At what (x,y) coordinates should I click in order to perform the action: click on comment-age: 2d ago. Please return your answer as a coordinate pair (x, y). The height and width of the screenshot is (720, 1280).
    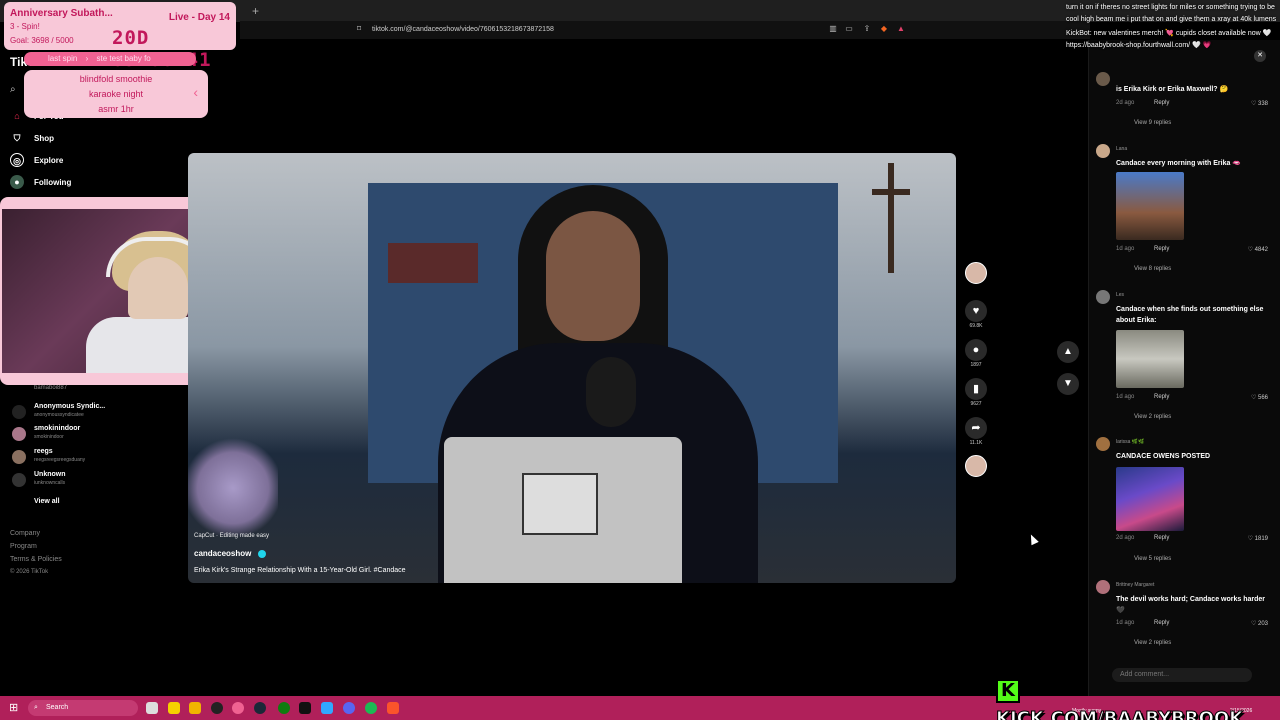
    Looking at the image, I should click on (1125, 103).